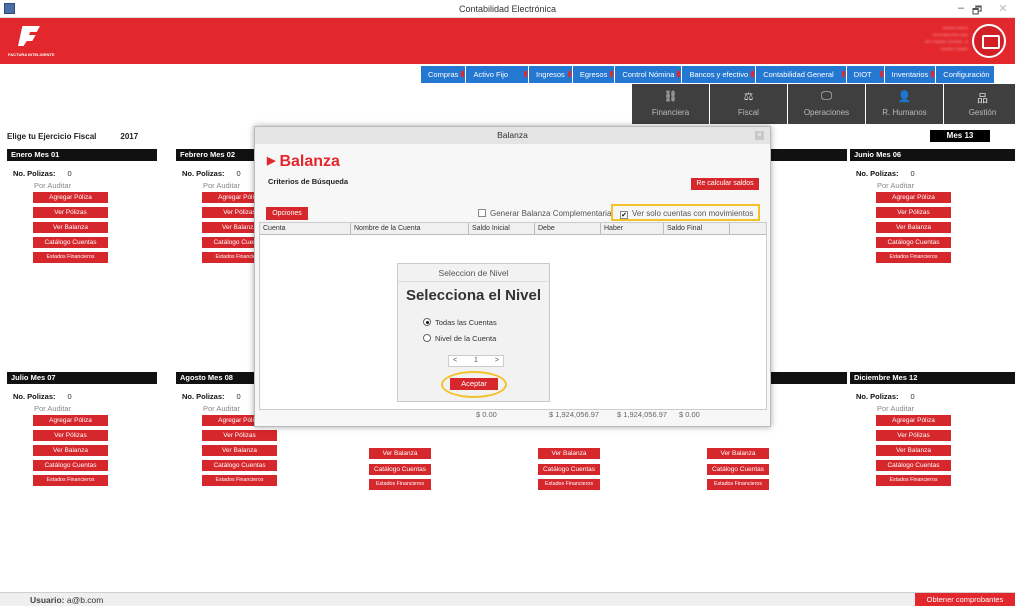 The height and width of the screenshot is (606, 1015). What do you see at coordinates (648, 74) in the screenshot?
I see `menu-item-control-nomina: Control Nómina` at bounding box center [648, 74].